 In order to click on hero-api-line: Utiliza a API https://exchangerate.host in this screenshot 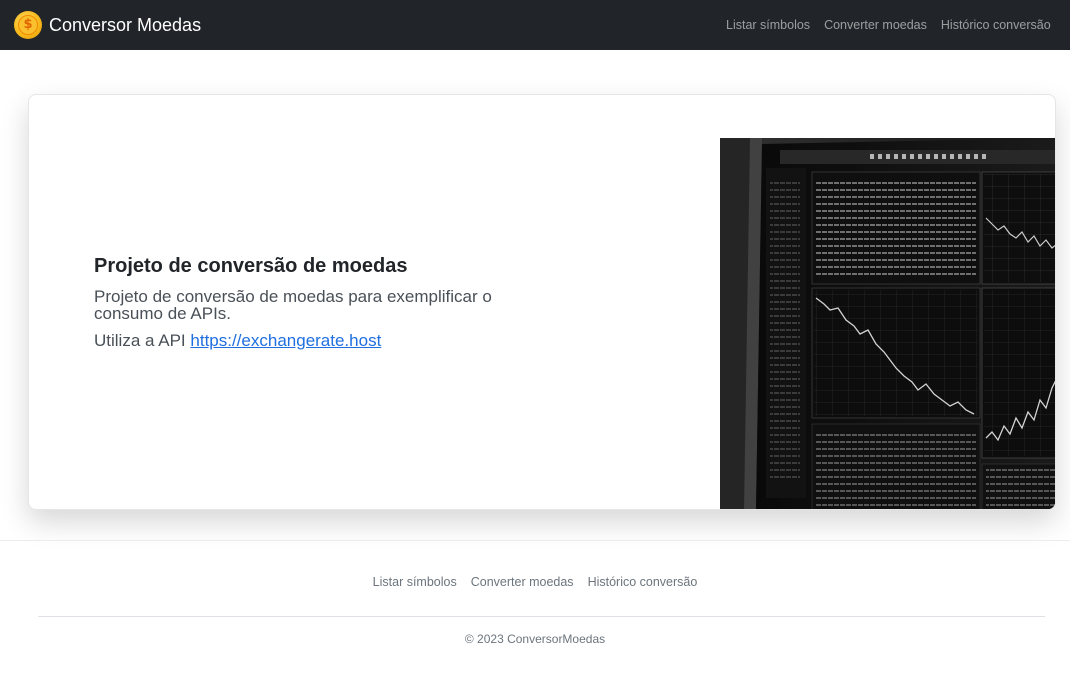, I will do `click(314, 341)`.